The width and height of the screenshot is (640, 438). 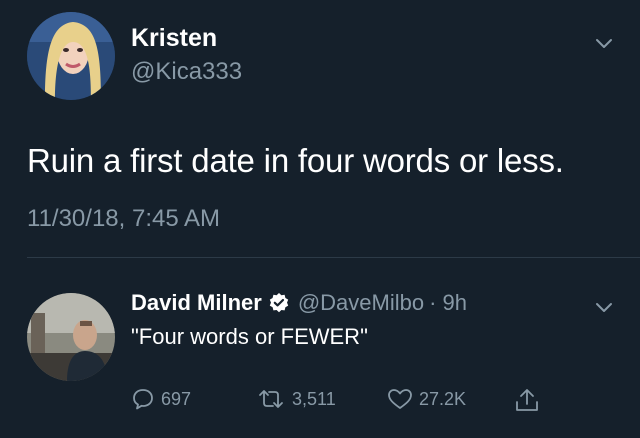 I want to click on divider, so click(x=333, y=257).